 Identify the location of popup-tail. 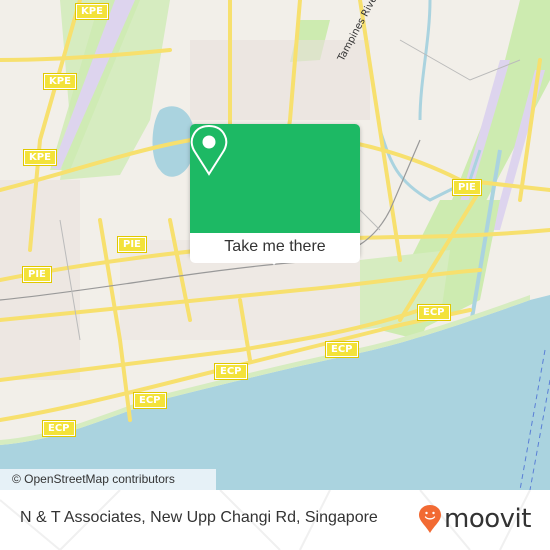
(274, 261).